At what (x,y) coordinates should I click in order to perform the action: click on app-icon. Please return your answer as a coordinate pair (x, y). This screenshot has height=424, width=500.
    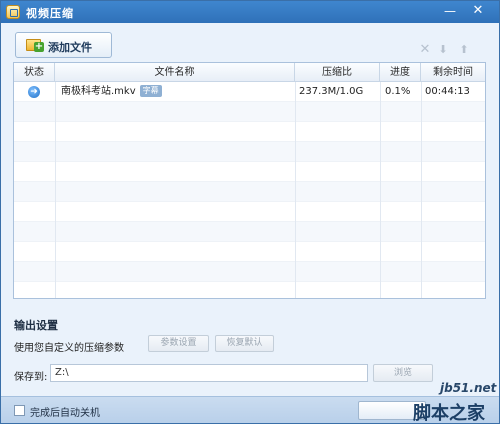
    Looking at the image, I should click on (13, 12).